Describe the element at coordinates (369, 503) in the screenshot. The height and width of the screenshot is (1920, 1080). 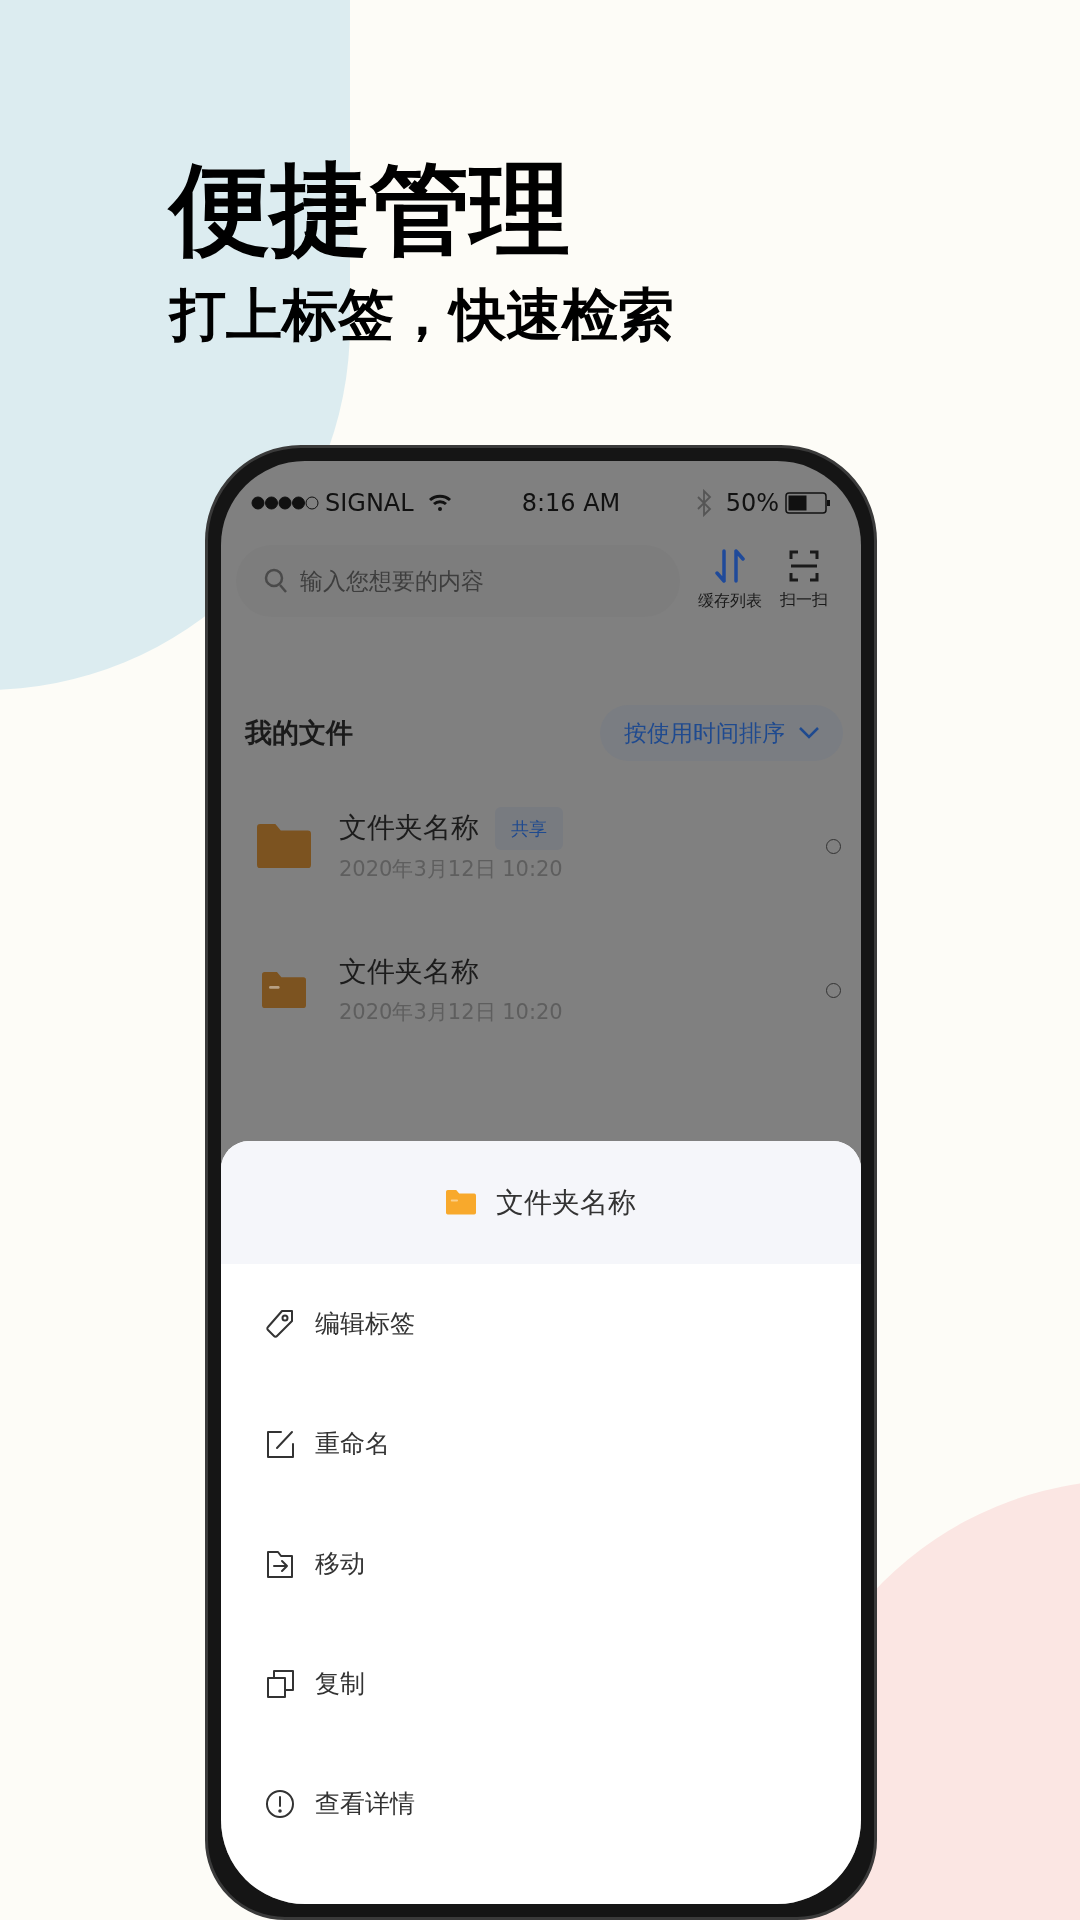
I see `carrier-text: SIGNAL` at that location.